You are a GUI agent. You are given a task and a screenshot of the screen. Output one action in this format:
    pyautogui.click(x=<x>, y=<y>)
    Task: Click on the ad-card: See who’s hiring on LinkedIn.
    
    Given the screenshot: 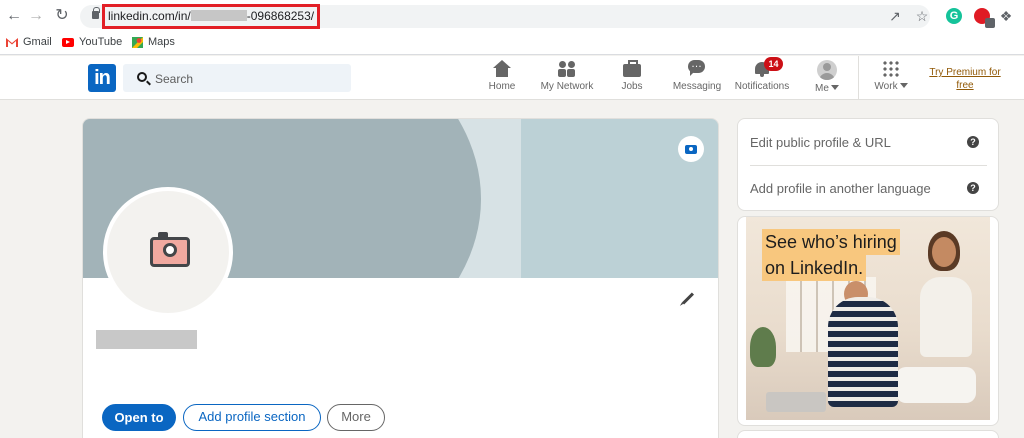 What is the action you would take?
    pyautogui.click(x=868, y=321)
    